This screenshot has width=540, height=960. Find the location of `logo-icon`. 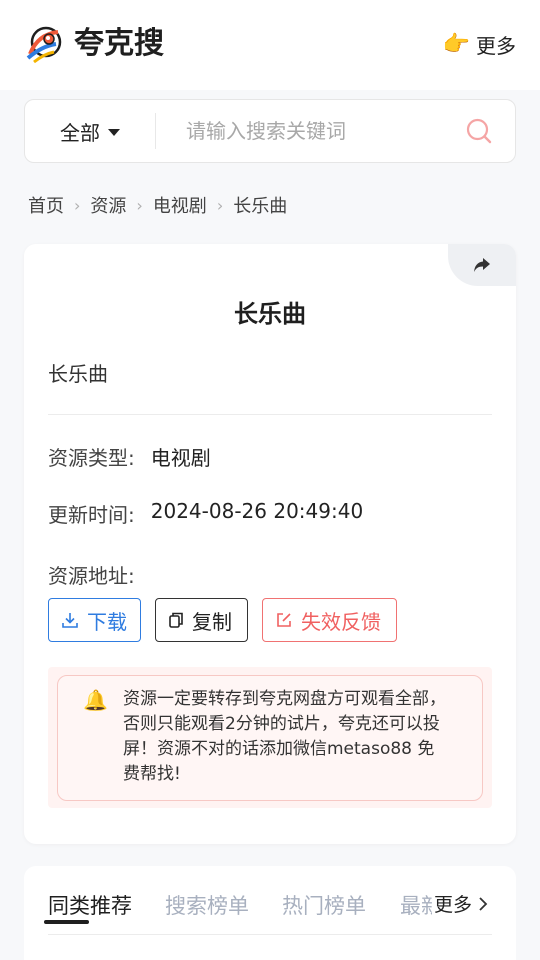

logo-icon is located at coordinates (44, 44).